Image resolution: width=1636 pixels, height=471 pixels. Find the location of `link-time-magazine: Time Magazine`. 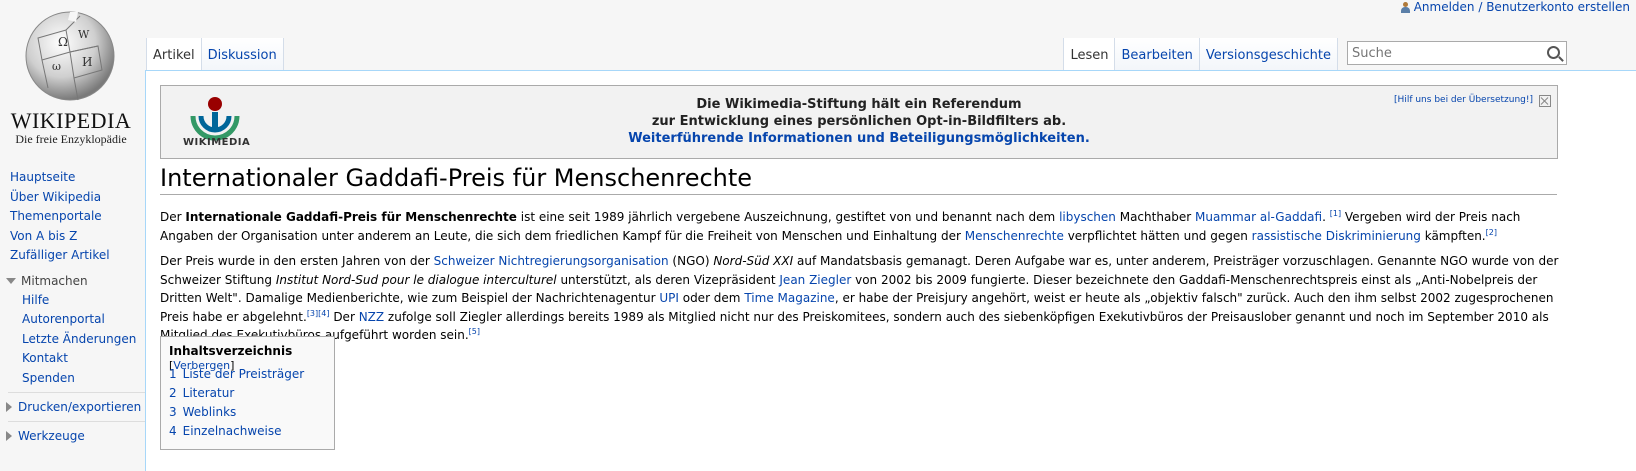

link-time-magazine: Time Magazine is located at coordinates (789, 298).